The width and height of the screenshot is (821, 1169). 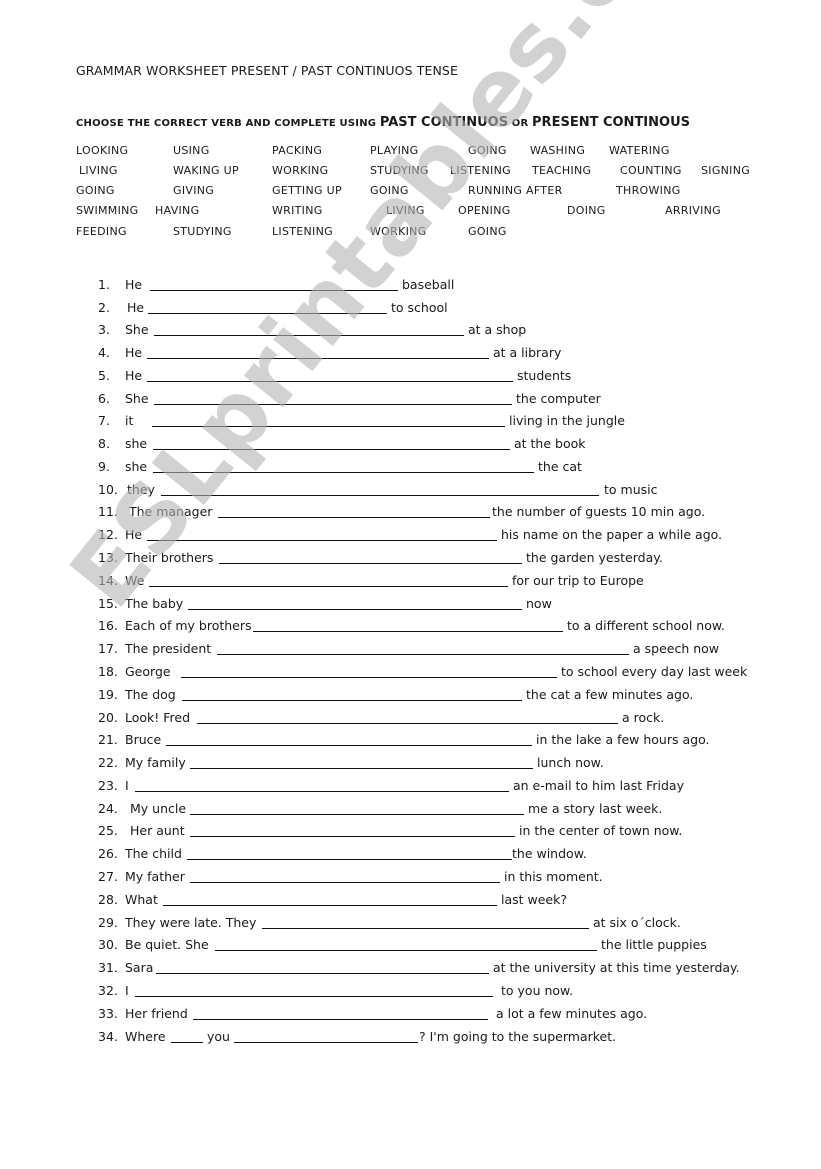 What do you see at coordinates (153, 853) in the screenshot?
I see `exercise-subject: The child` at bounding box center [153, 853].